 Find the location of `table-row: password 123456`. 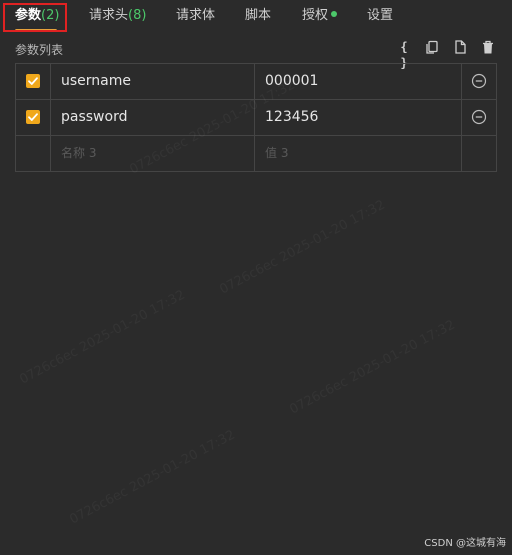

table-row: password 123456 is located at coordinates (256, 118).